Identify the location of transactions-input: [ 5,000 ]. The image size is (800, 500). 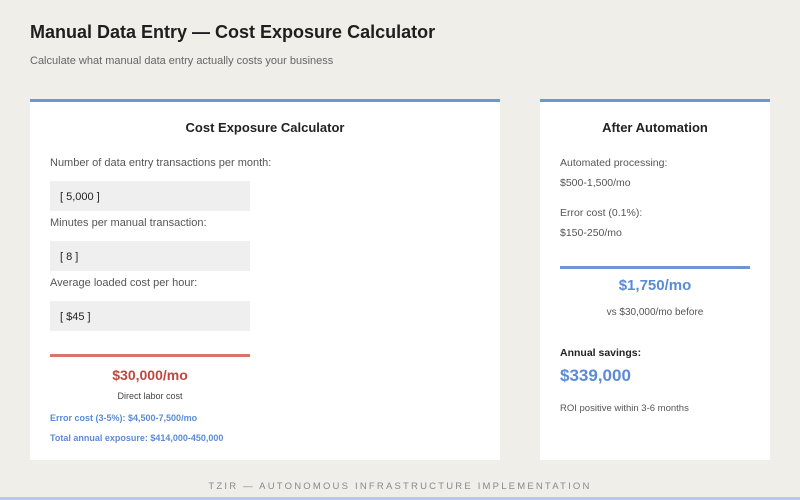
(150, 196).